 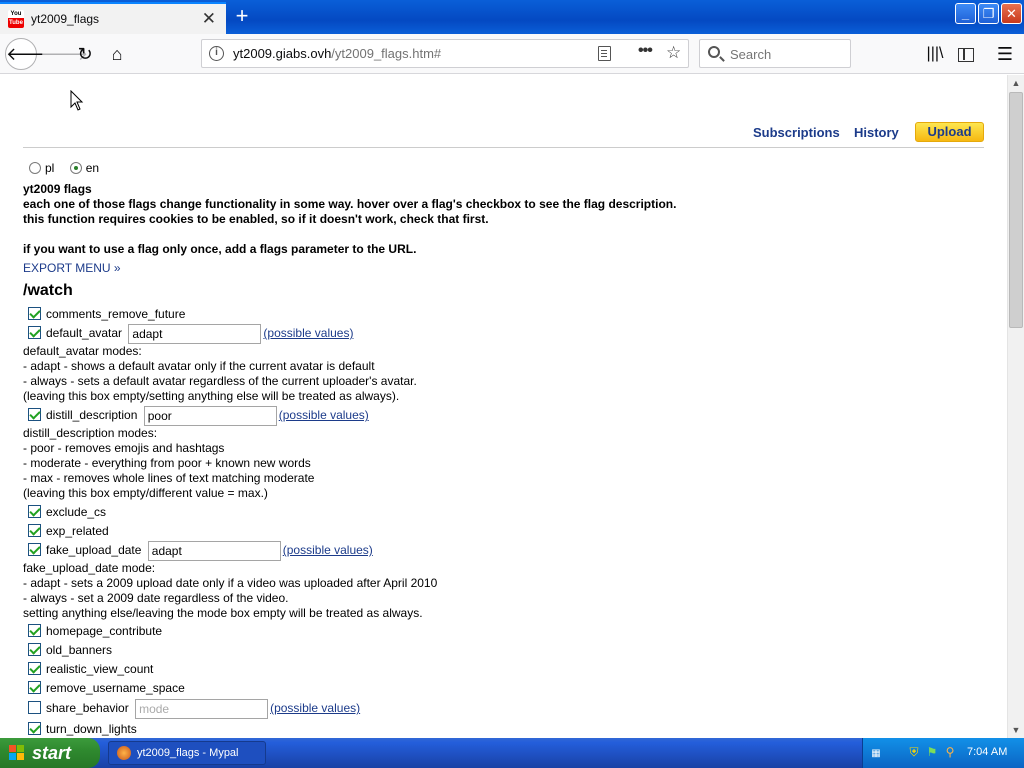 What do you see at coordinates (876, 132) in the screenshot?
I see `history-link: History` at bounding box center [876, 132].